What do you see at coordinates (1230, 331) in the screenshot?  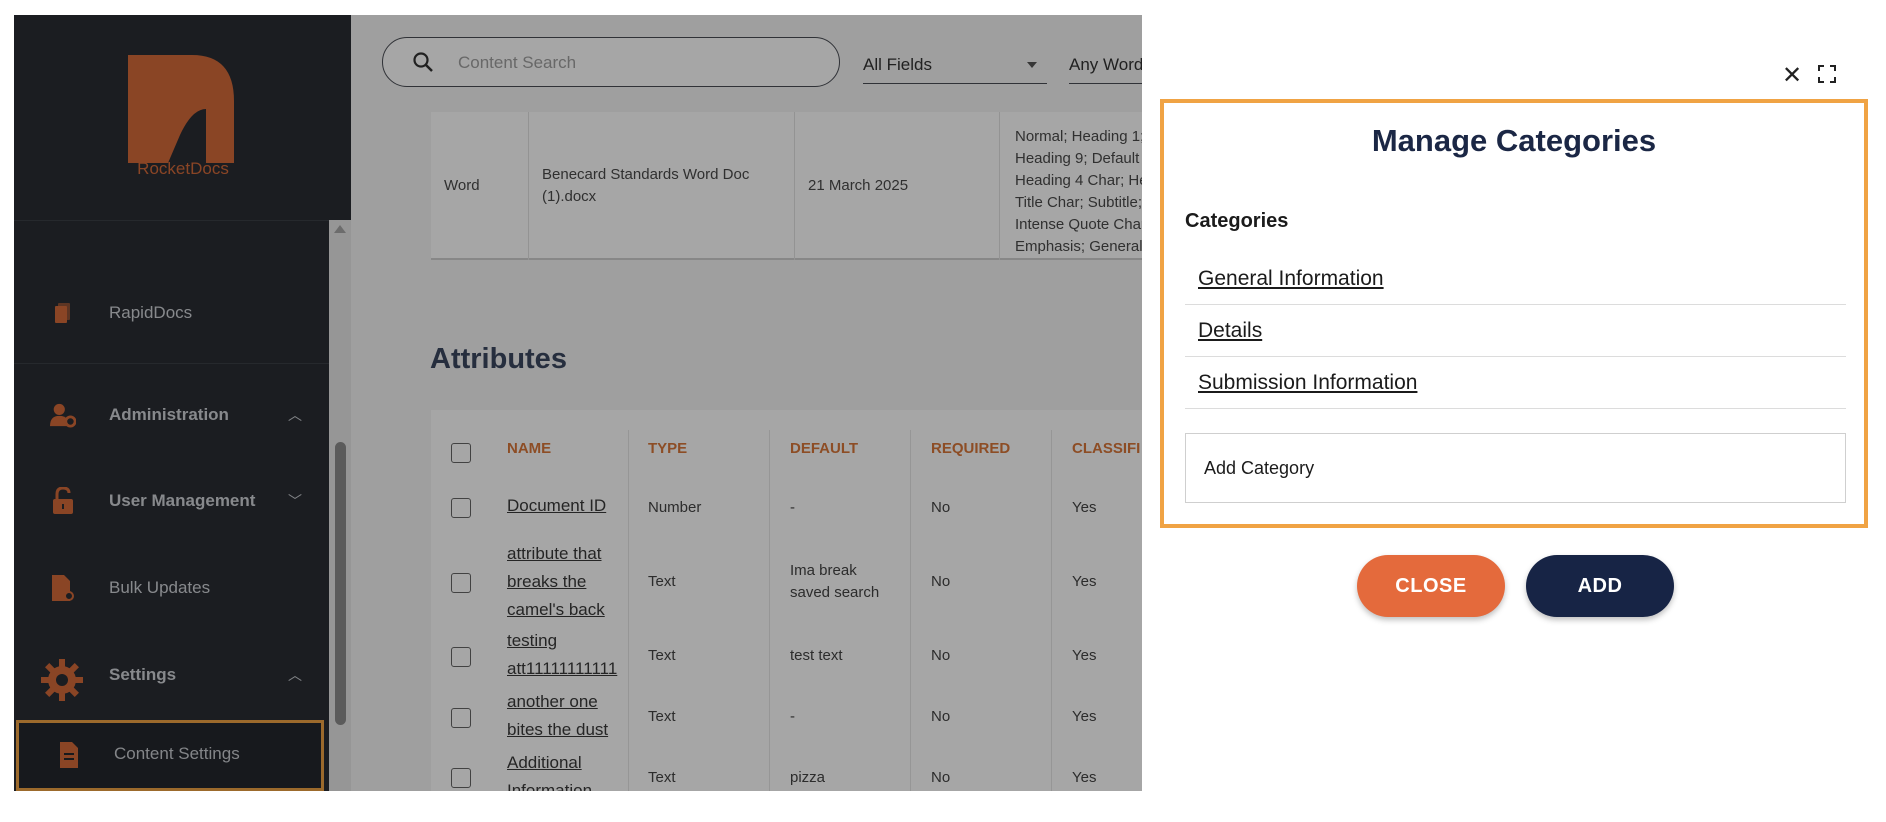 I see `category-link: Details` at bounding box center [1230, 331].